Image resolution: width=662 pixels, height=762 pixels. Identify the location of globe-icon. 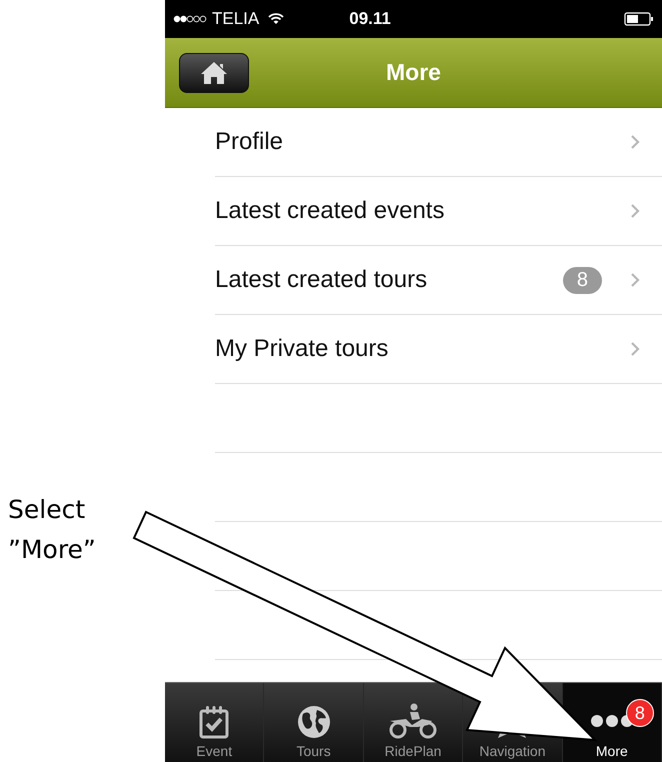
(313, 722).